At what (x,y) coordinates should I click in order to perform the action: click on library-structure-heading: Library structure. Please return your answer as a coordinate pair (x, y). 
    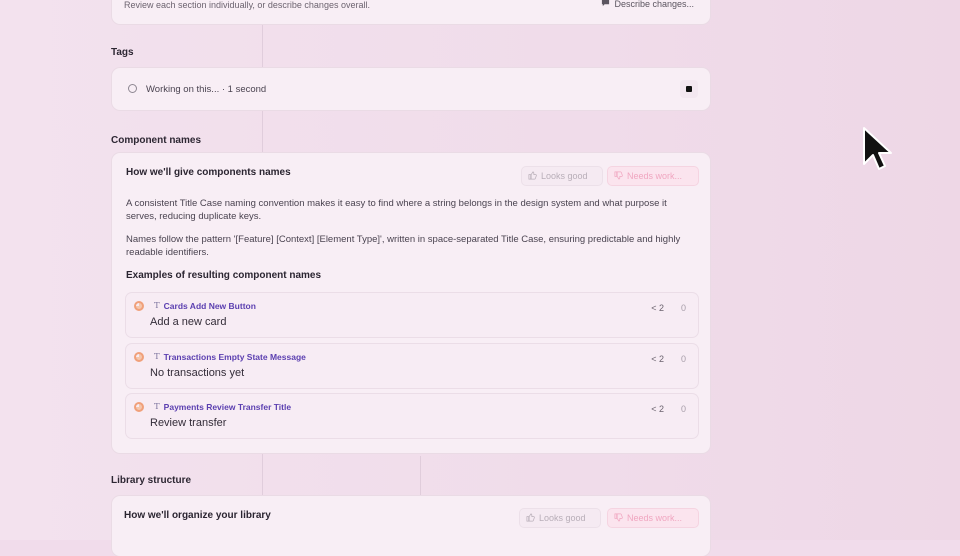
    Looking at the image, I should click on (151, 480).